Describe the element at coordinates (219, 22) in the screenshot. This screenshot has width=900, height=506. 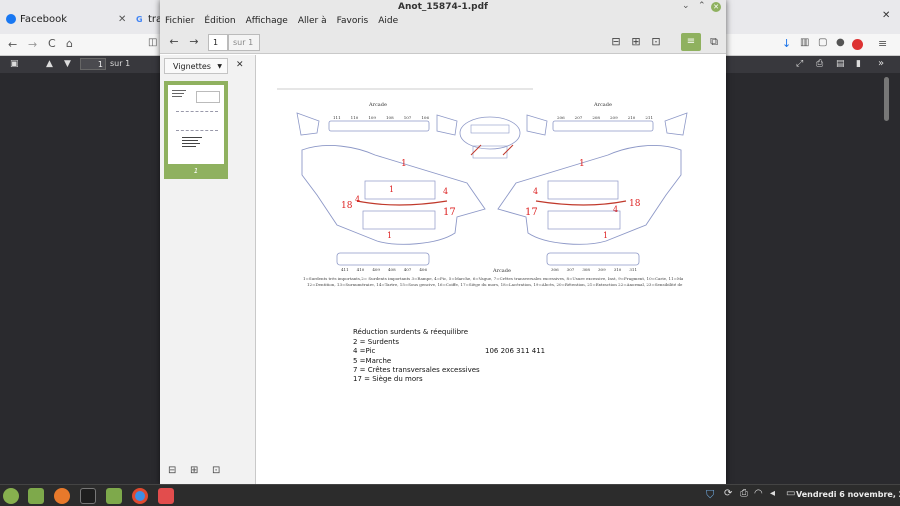
I see `menu-edition: Édition` at that location.